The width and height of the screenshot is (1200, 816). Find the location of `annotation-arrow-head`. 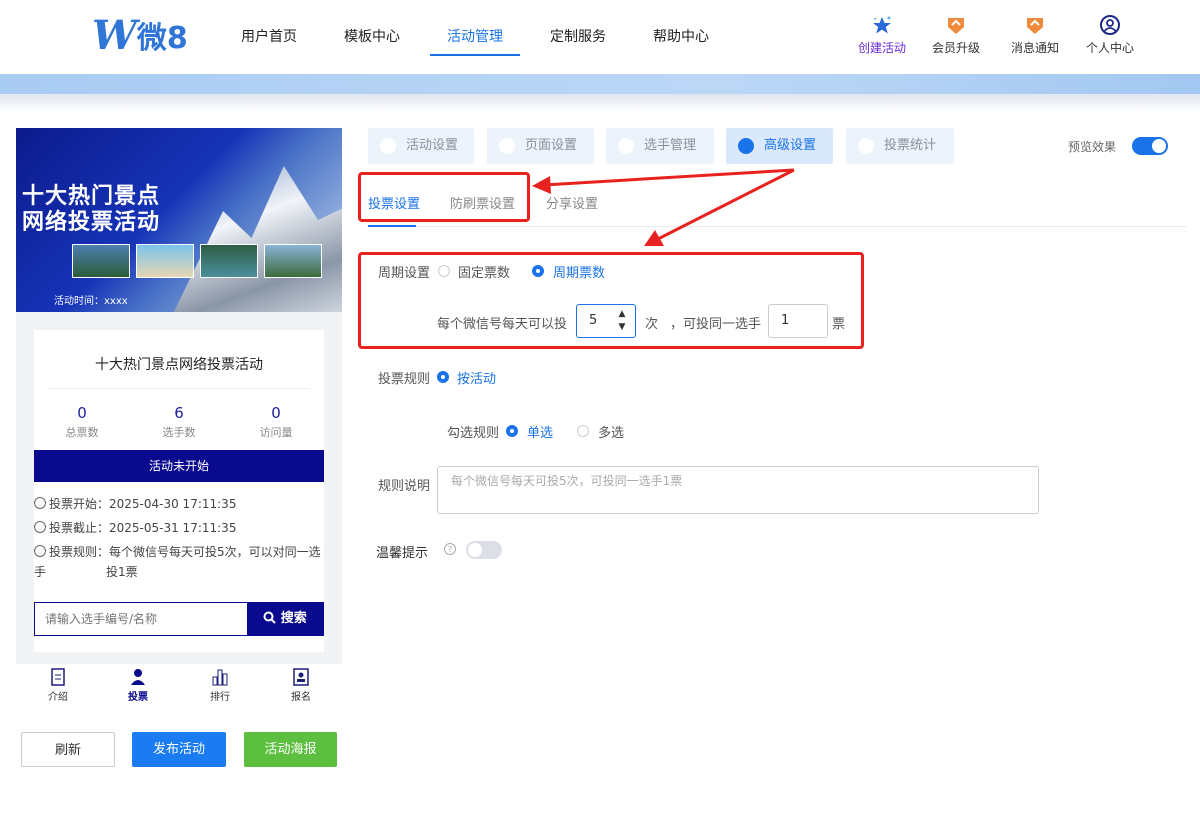

annotation-arrow-head is located at coordinates (541, 185).